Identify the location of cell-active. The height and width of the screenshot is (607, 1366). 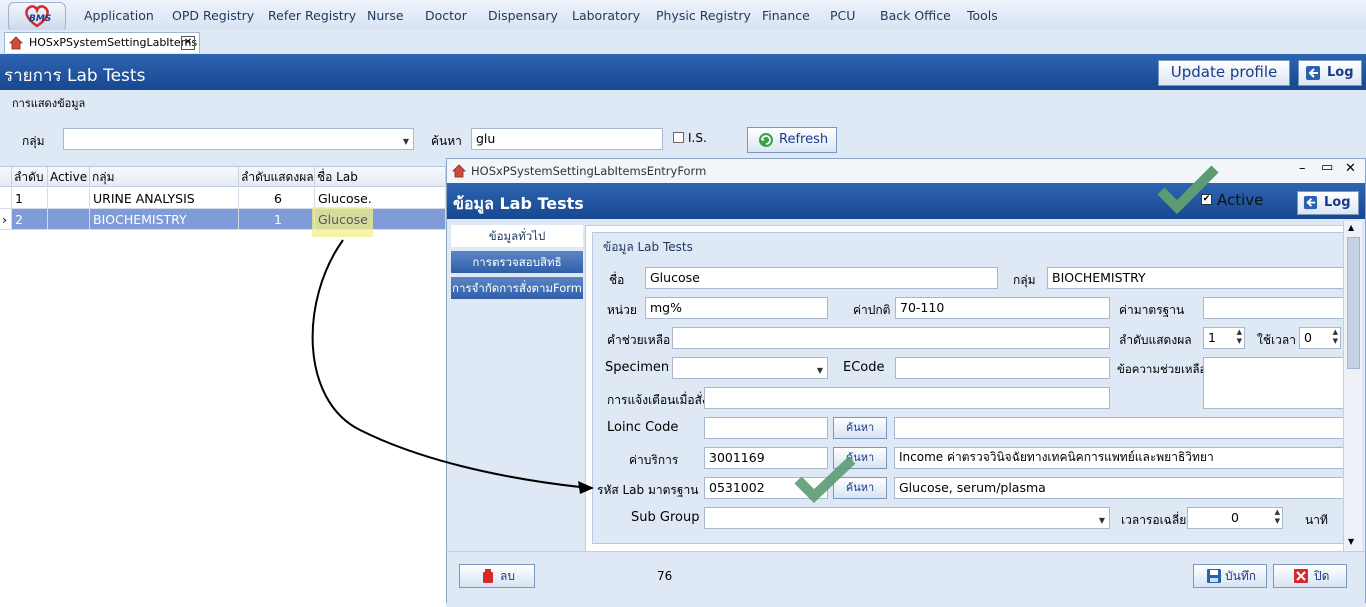
(69, 219).